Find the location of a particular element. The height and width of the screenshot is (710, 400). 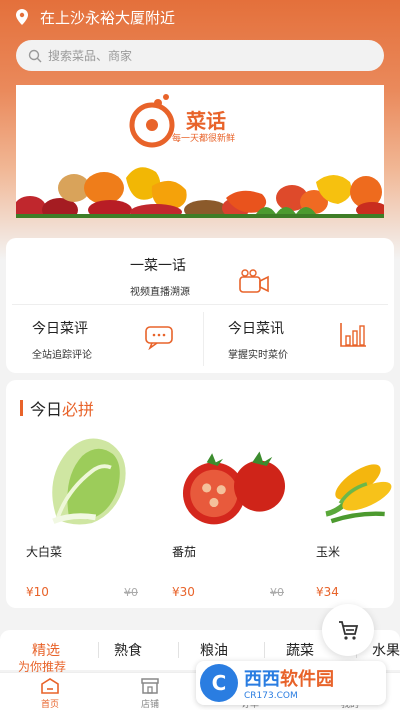

search-input: 搜索菜品、商家 is located at coordinates (200, 55).